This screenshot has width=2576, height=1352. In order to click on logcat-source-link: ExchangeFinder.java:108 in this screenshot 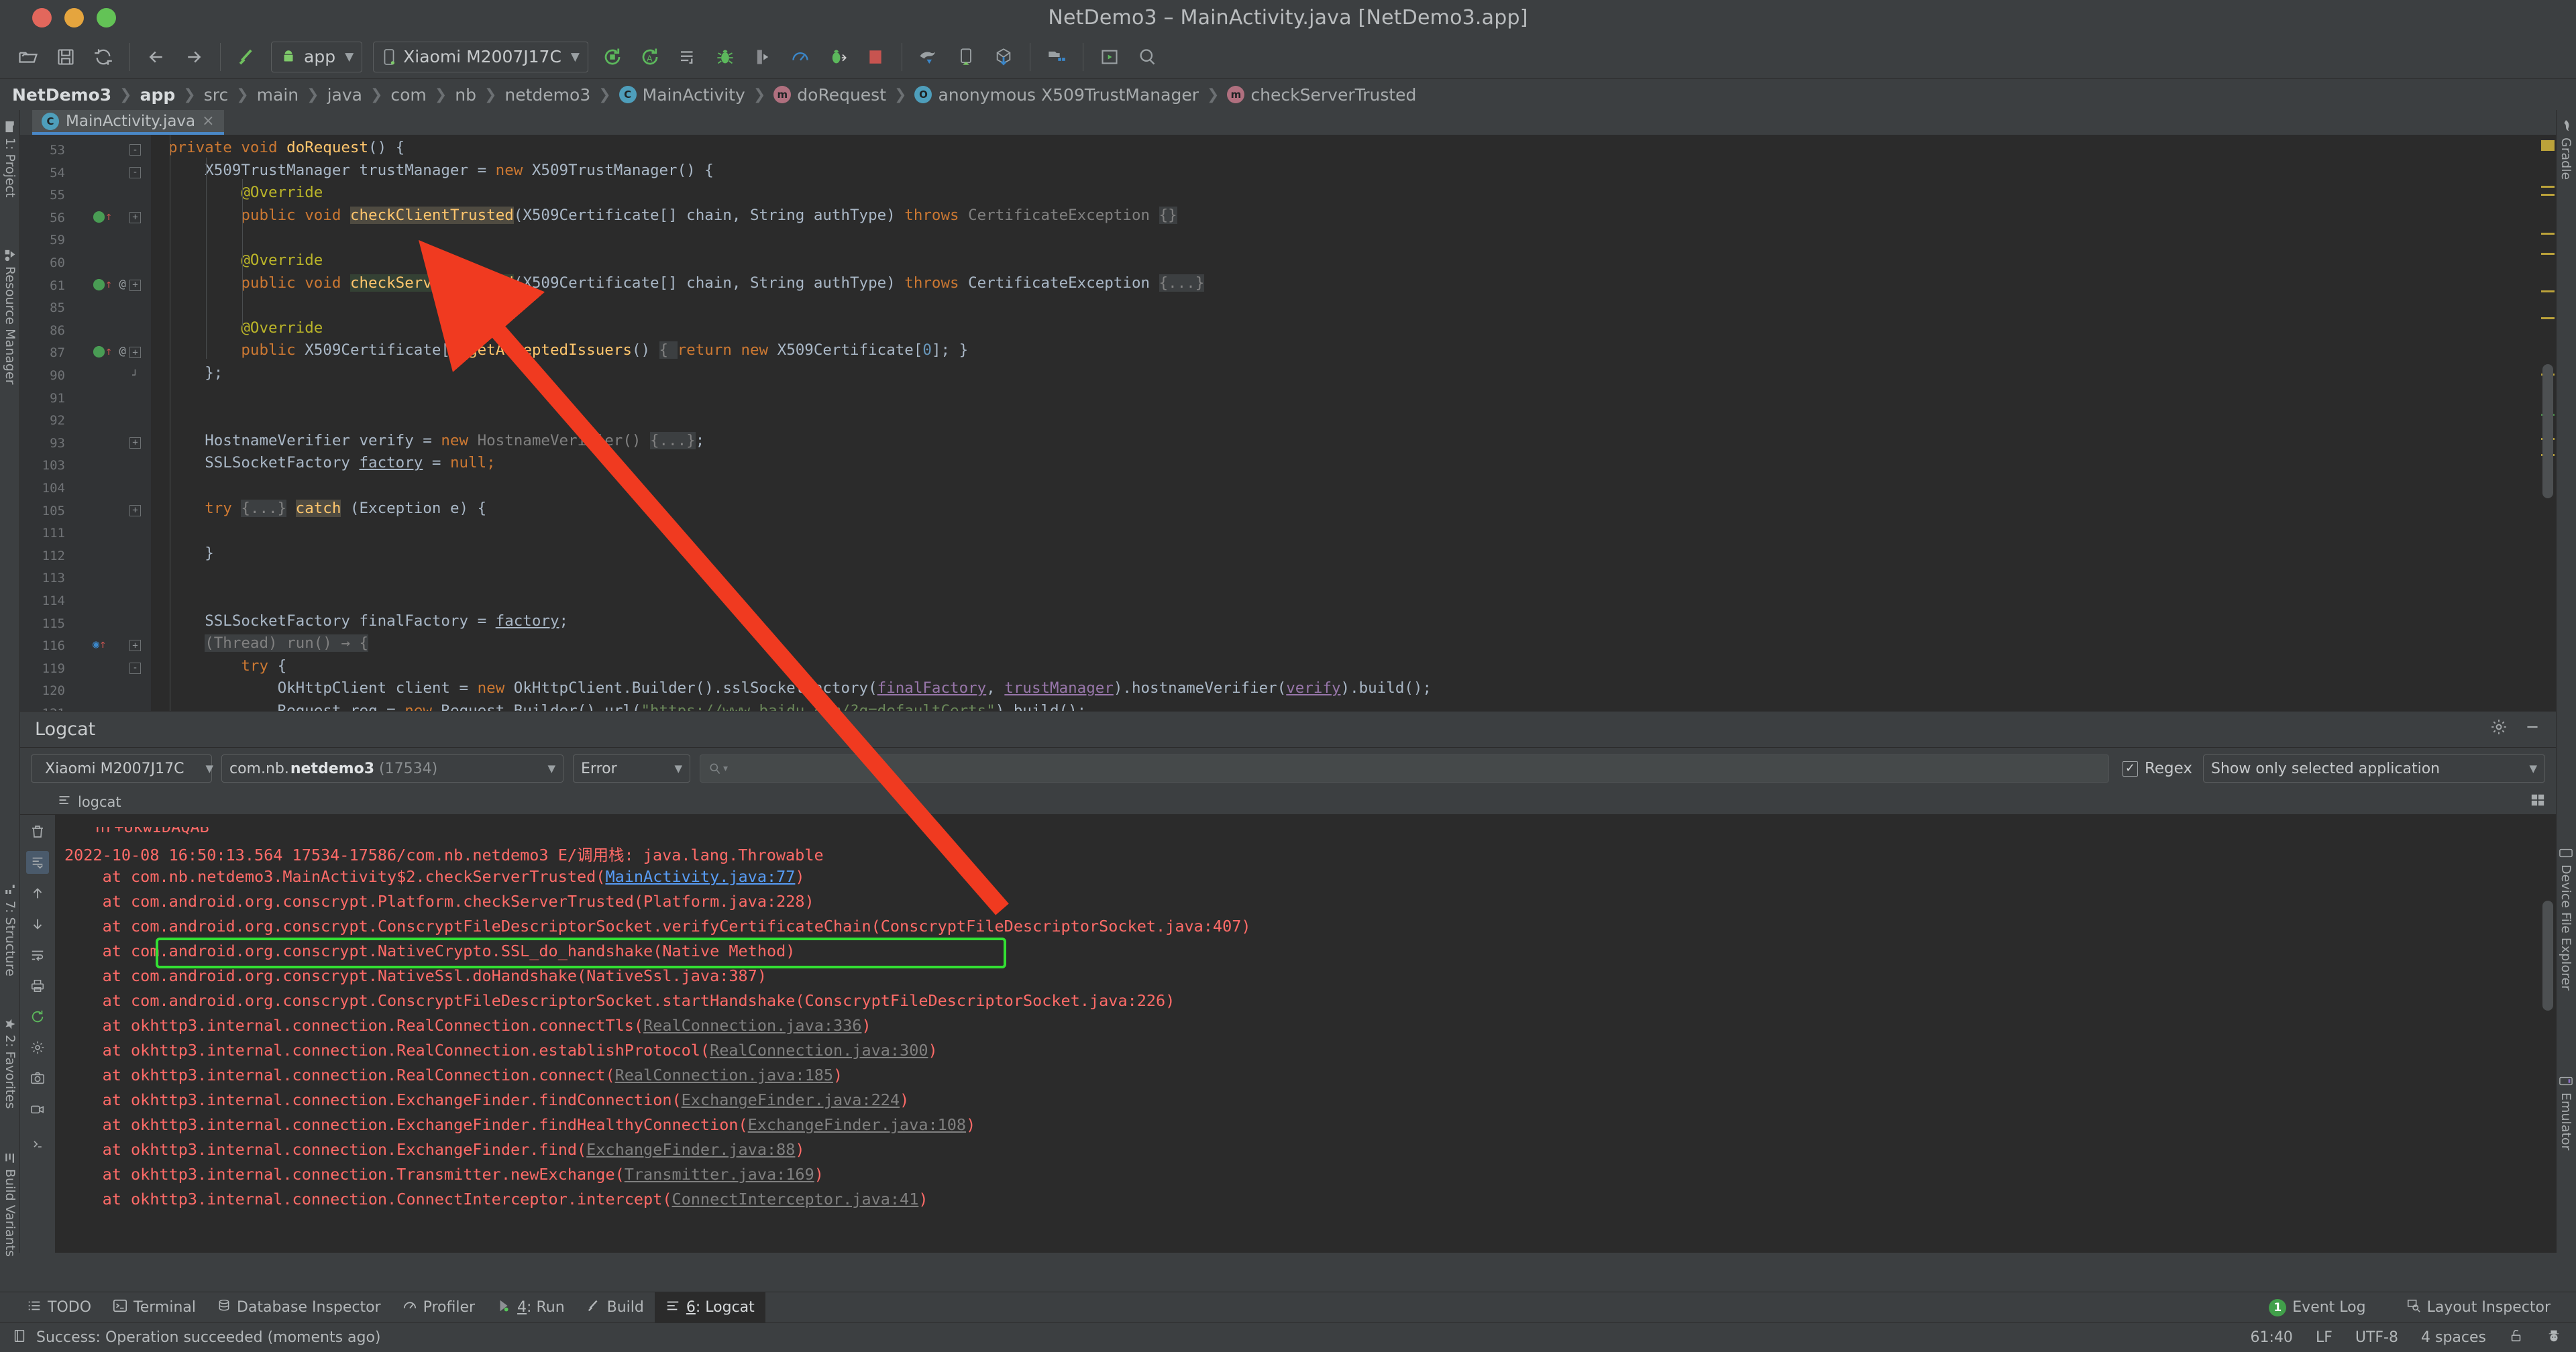, I will do `click(857, 1124)`.